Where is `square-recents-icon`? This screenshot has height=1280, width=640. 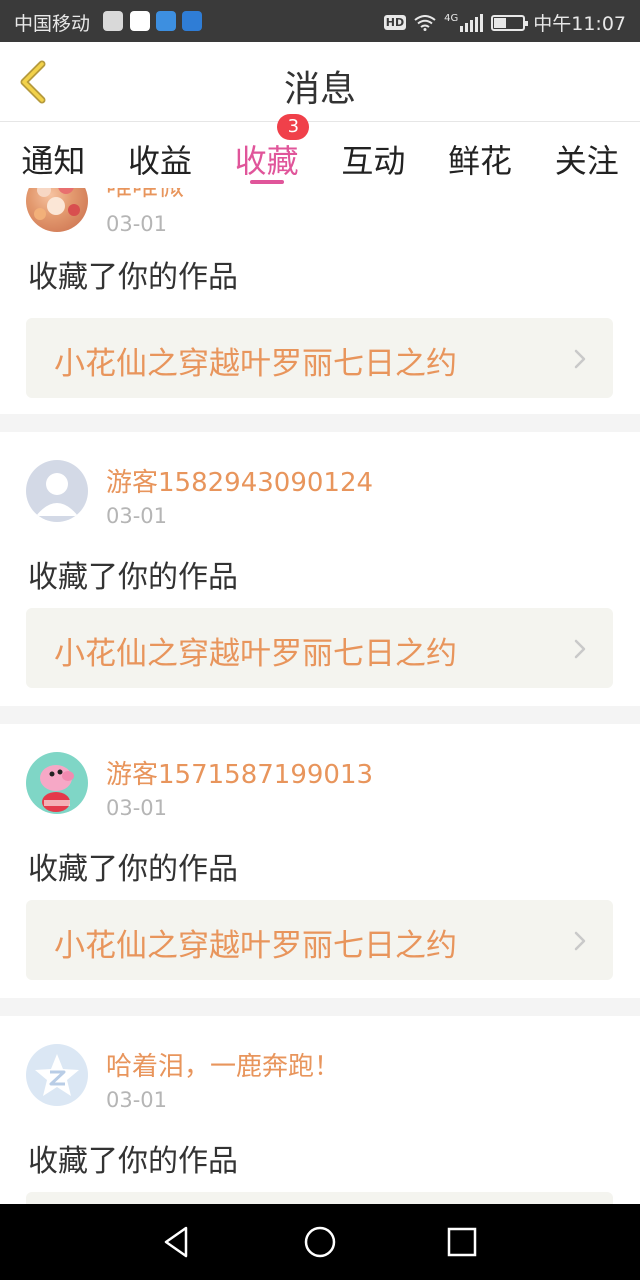
square-recents-icon is located at coordinates (462, 1242).